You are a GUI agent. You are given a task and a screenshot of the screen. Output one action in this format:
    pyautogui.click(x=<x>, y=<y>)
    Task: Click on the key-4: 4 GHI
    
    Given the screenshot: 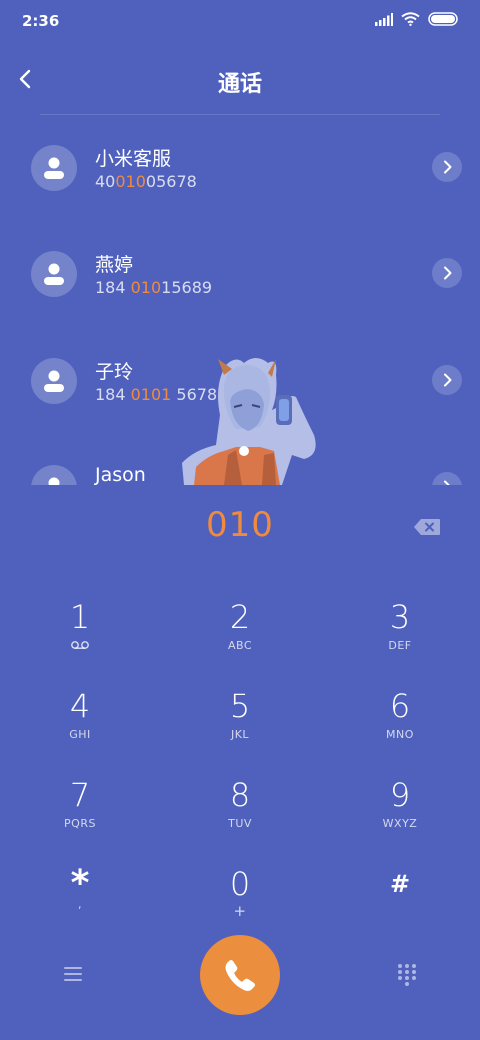 What is the action you would take?
    pyautogui.click(x=80, y=726)
    